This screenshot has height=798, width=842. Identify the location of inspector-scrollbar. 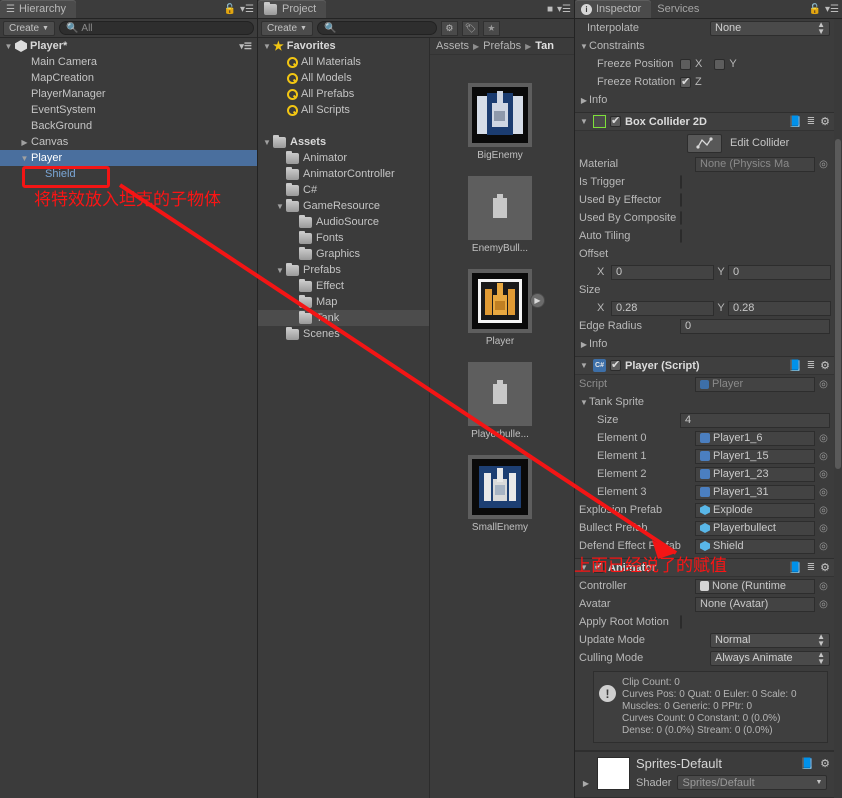
(838, 408).